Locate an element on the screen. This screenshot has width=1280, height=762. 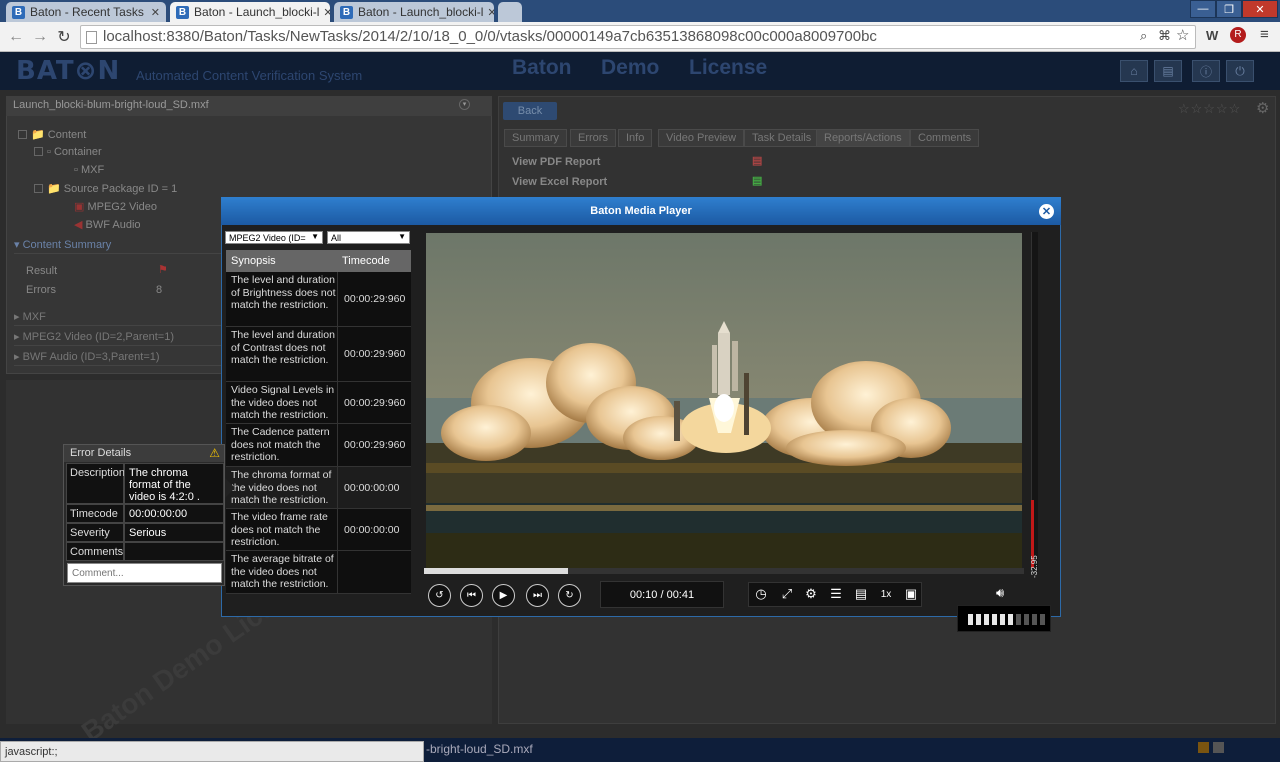
tree-item-mxf: ▫ MXF is located at coordinates (89, 170).